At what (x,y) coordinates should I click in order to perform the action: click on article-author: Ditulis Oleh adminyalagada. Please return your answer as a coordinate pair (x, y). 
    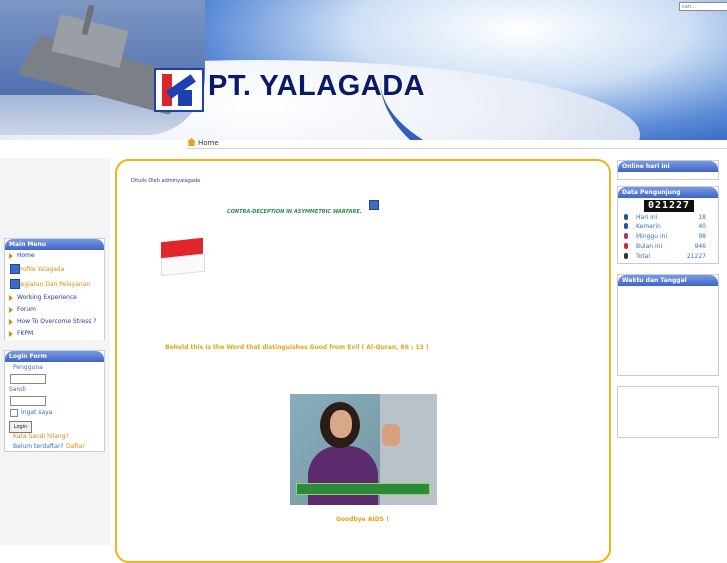
    Looking at the image, I should click on (166, 181).